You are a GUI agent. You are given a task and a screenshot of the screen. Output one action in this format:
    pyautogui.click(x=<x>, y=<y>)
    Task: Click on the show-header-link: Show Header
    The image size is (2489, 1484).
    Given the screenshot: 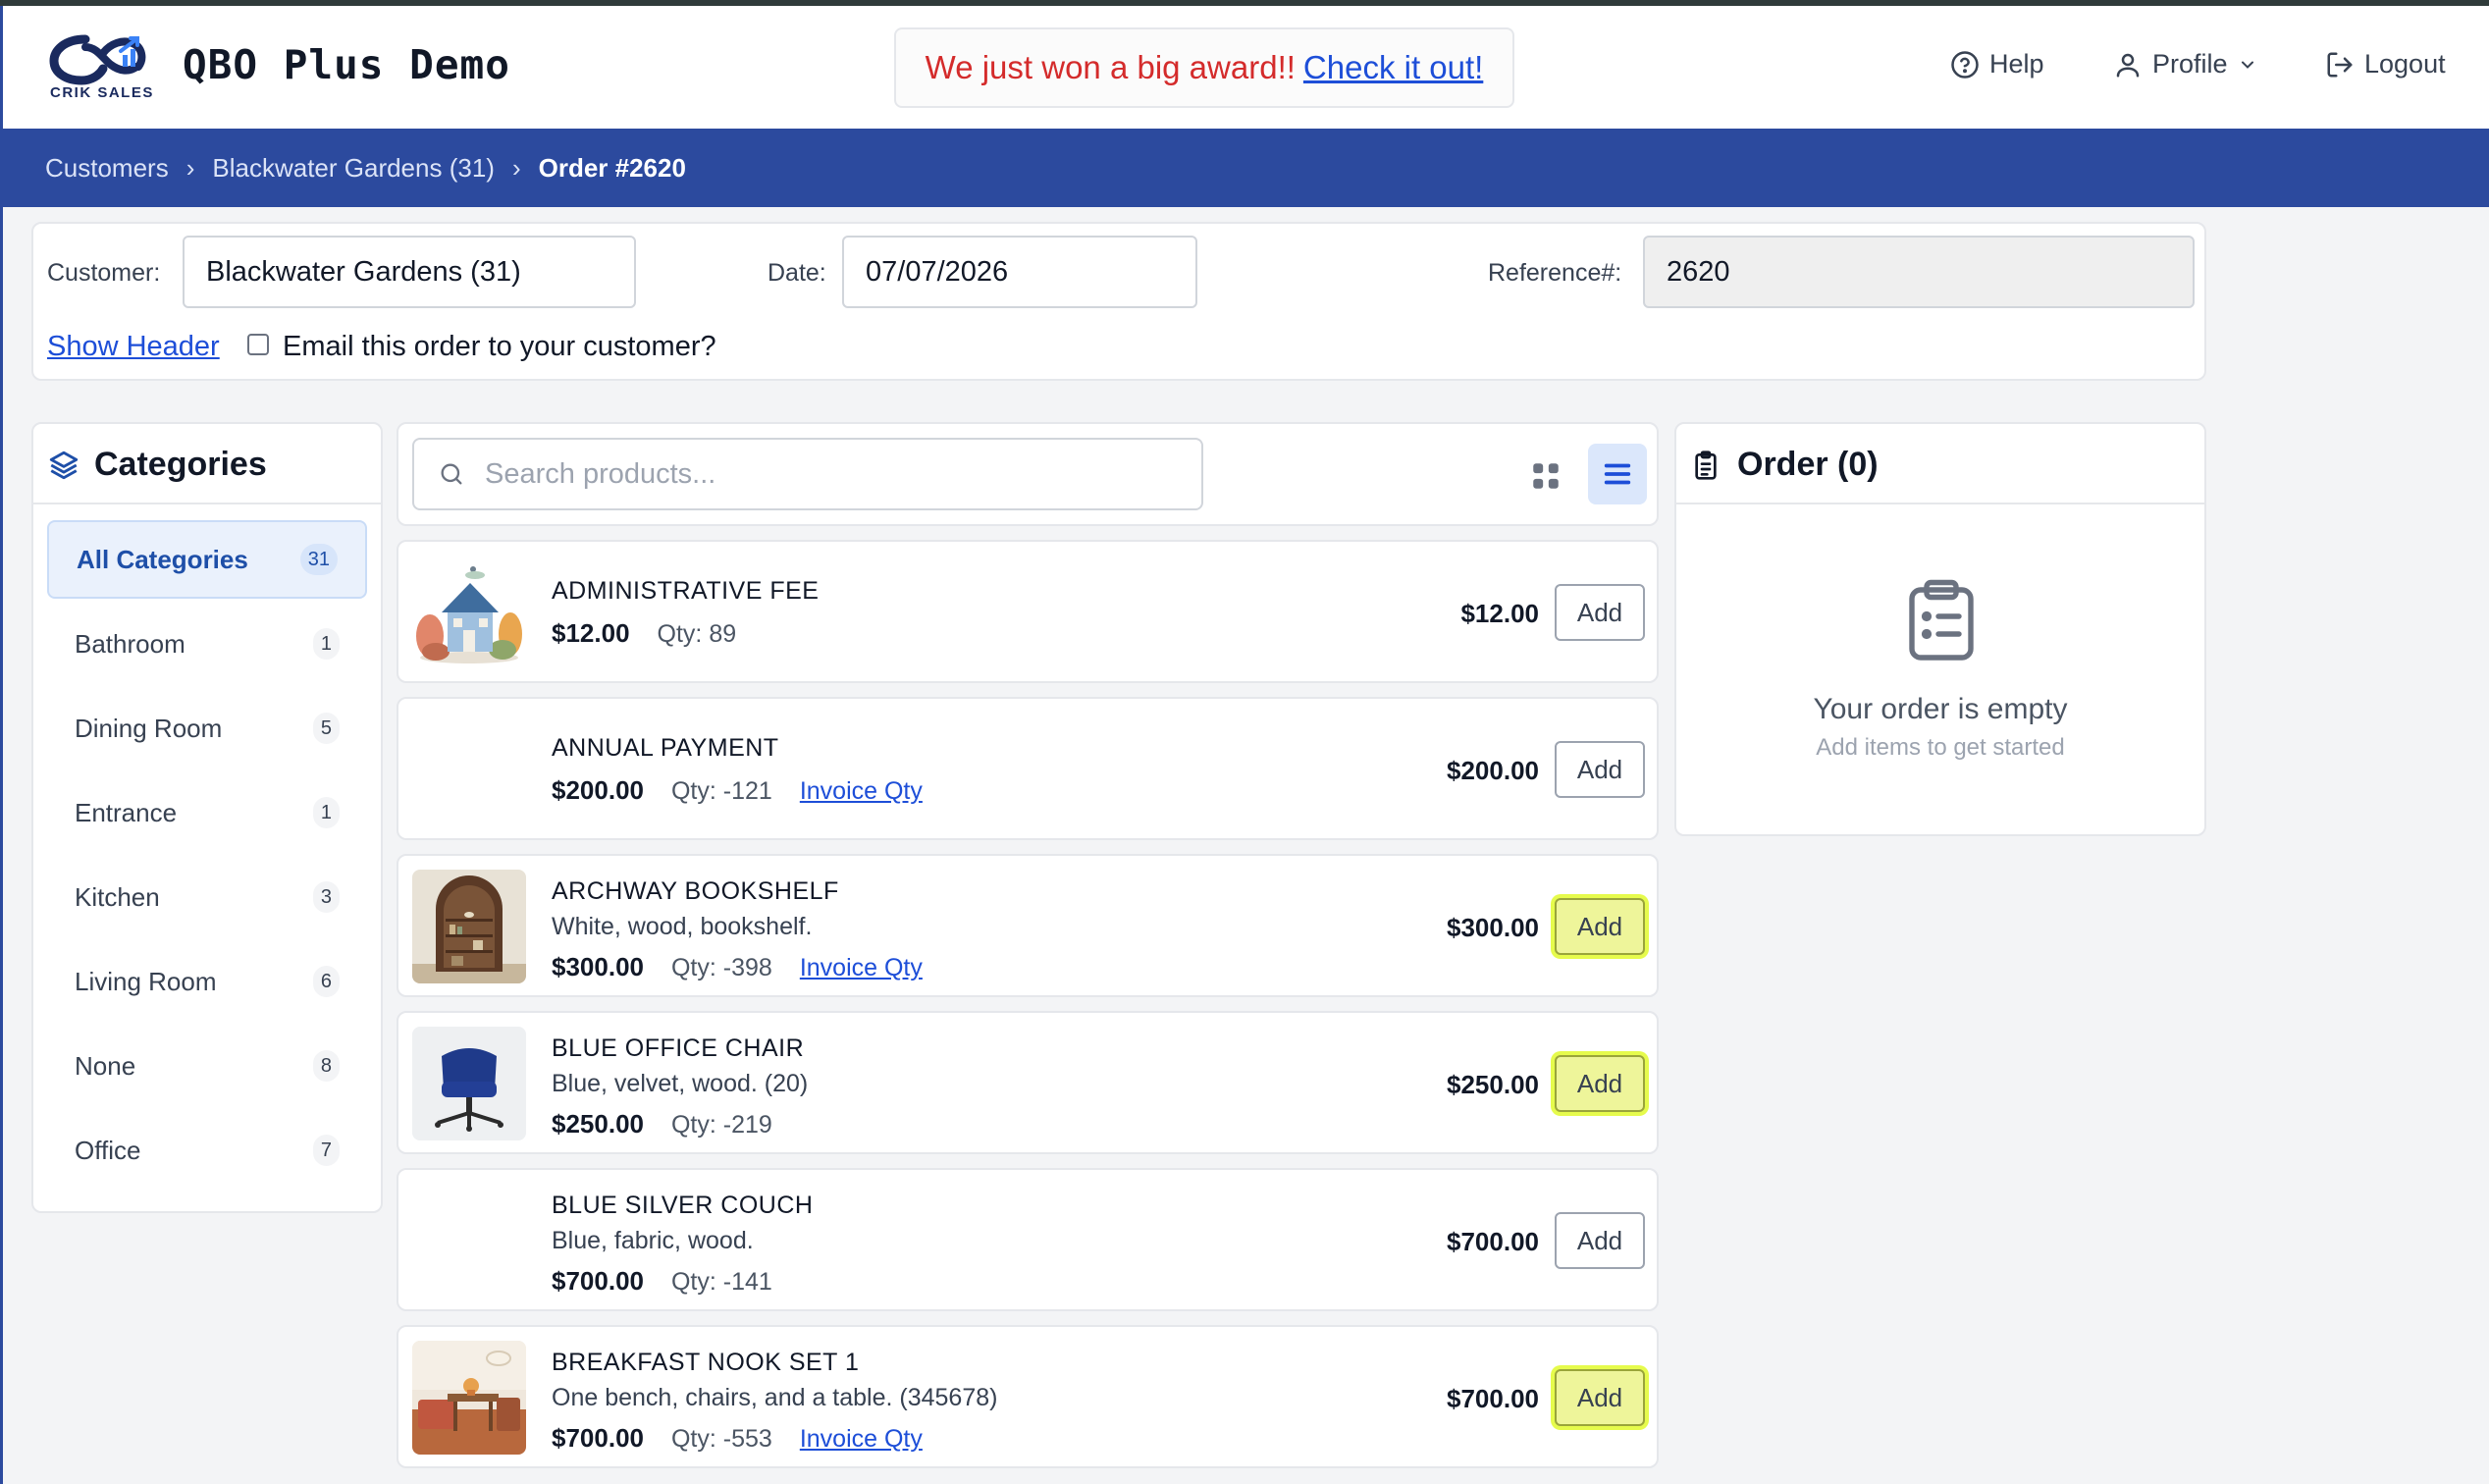 What is the action you would take?
    pyautogui.click(x=133, y=347)
    